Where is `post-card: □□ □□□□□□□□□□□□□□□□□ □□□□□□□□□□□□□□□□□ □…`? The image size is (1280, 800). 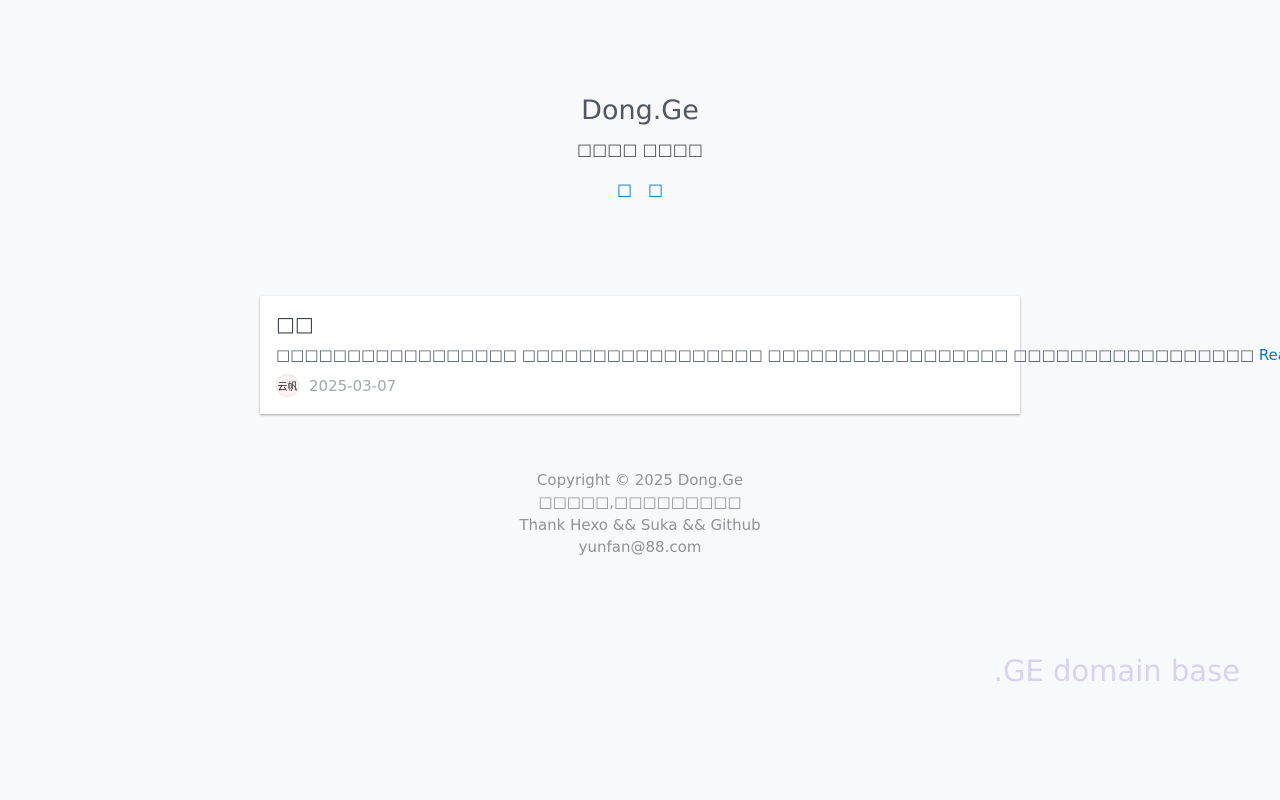
post-card: □□ □□□□□□□□□□□□□□□□□ □□□□□□□□□□□□□□□□□ □… is located at coordinates (770, 355).